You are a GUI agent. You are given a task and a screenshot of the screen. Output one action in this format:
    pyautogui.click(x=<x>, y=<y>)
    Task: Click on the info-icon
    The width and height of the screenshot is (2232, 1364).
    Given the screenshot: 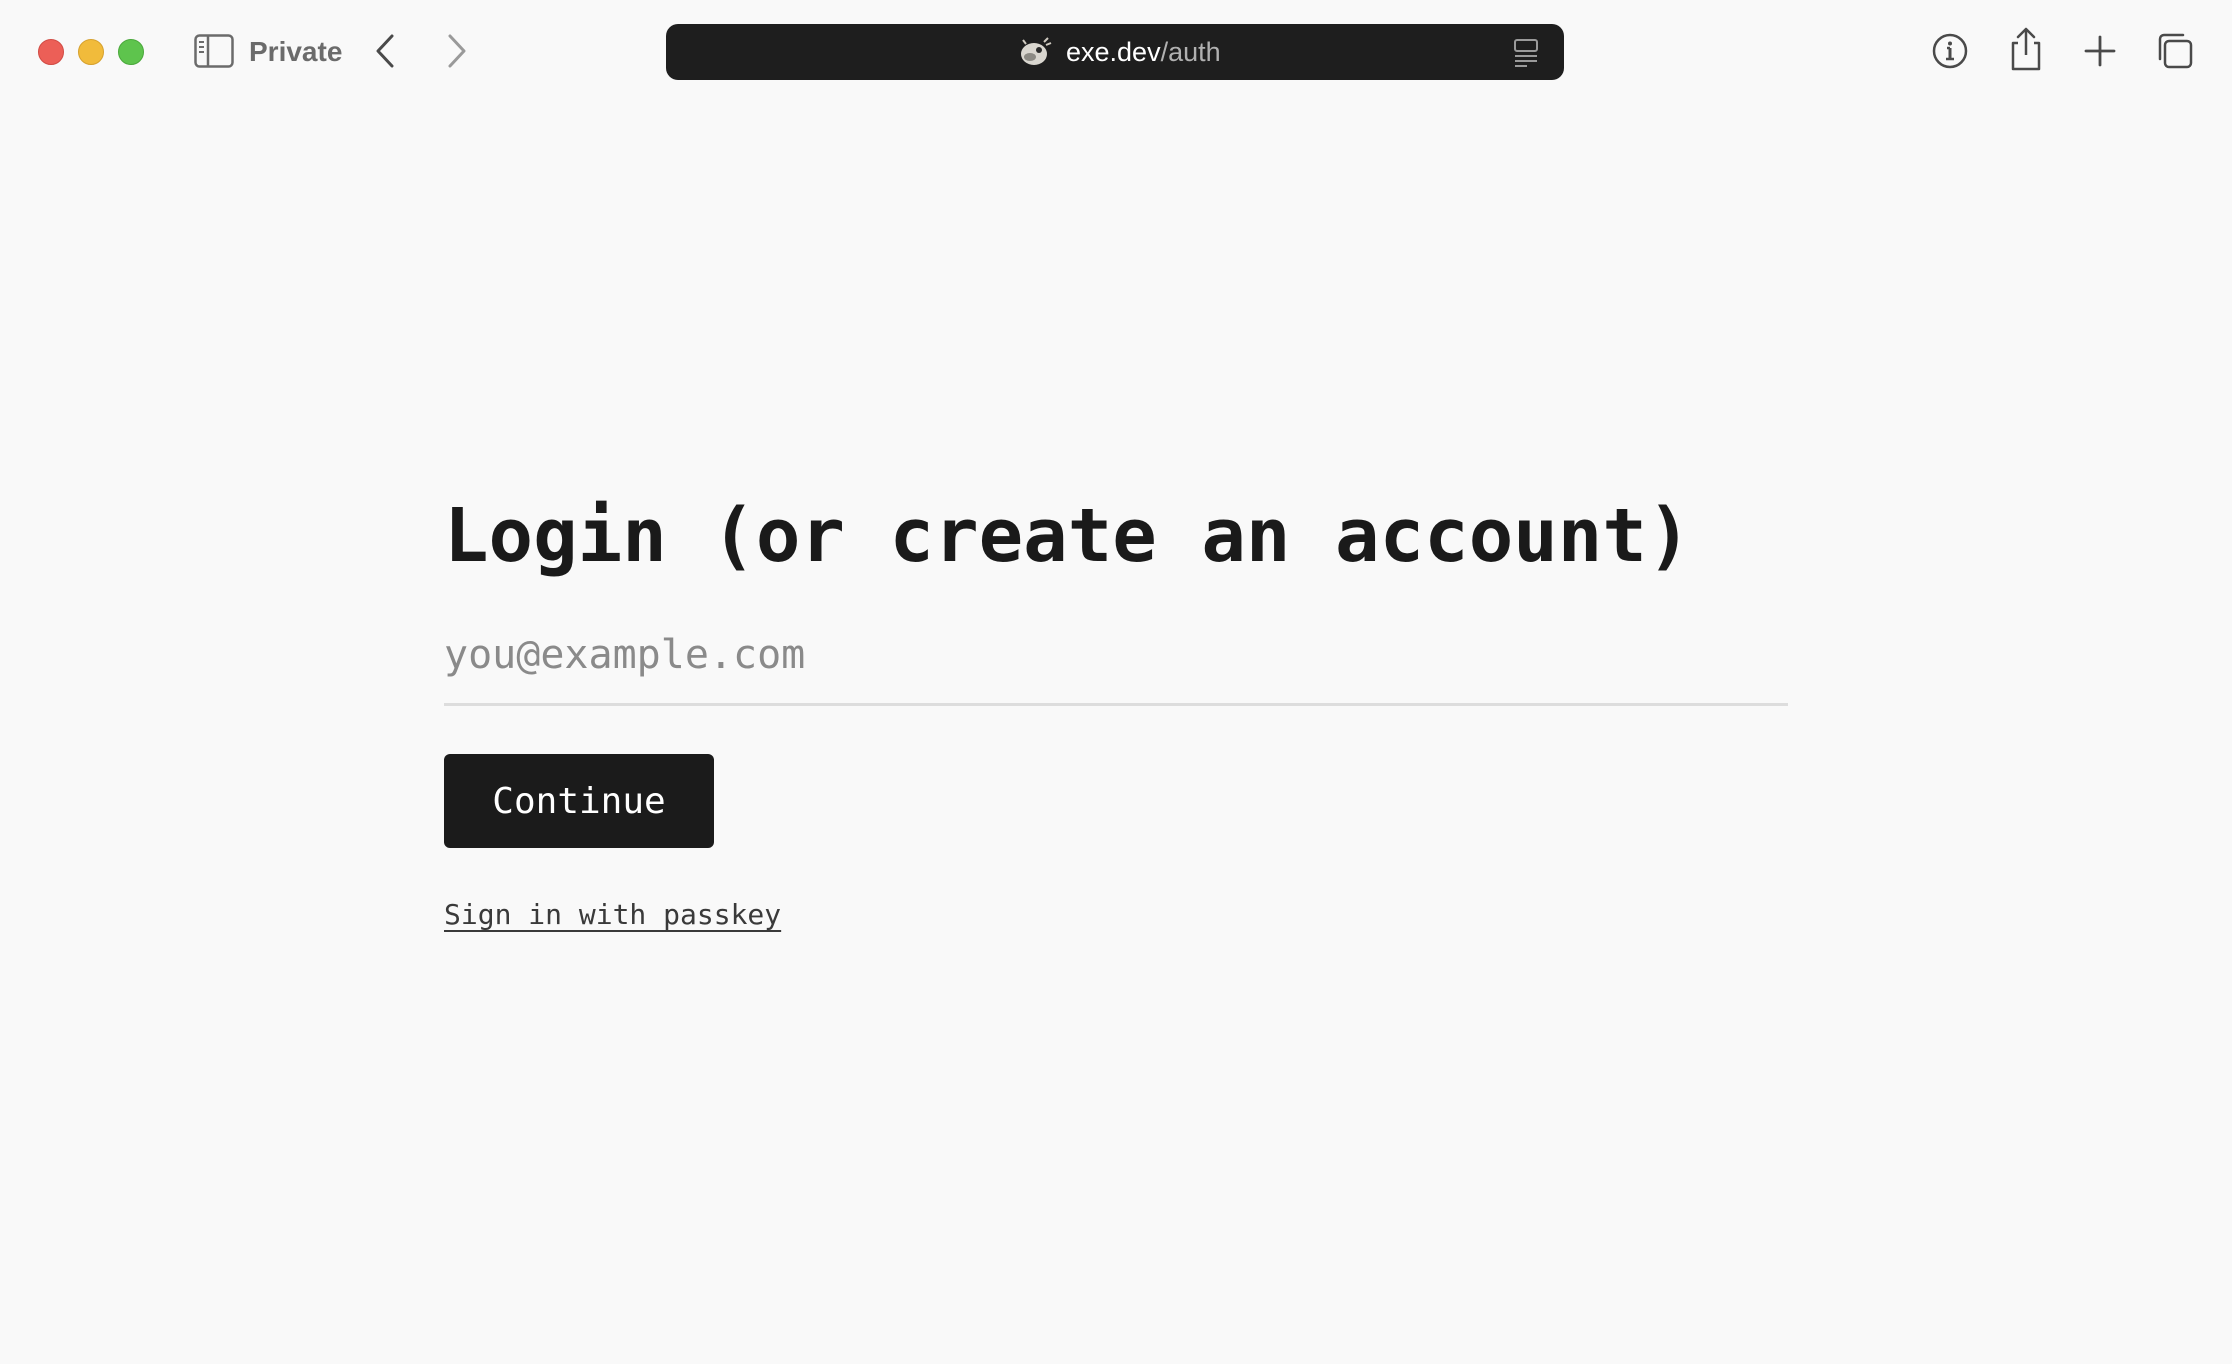 What is the action you would take?
    pyautogui.click(x=1950, y=51)
    